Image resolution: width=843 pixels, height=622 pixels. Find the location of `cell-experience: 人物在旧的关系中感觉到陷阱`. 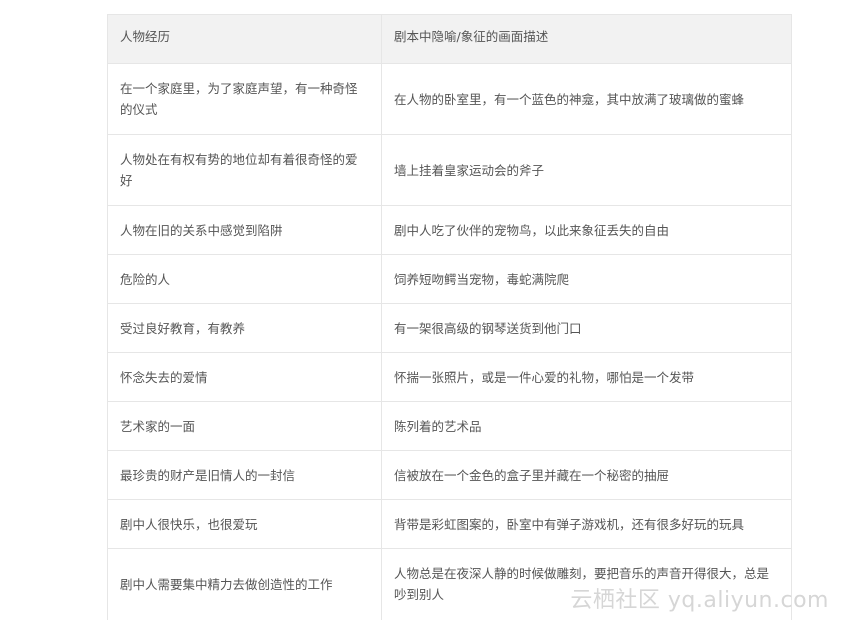

cell-experience: 人物在旧的关系中感觉到陷阱 is located at coordinates (244, 230).